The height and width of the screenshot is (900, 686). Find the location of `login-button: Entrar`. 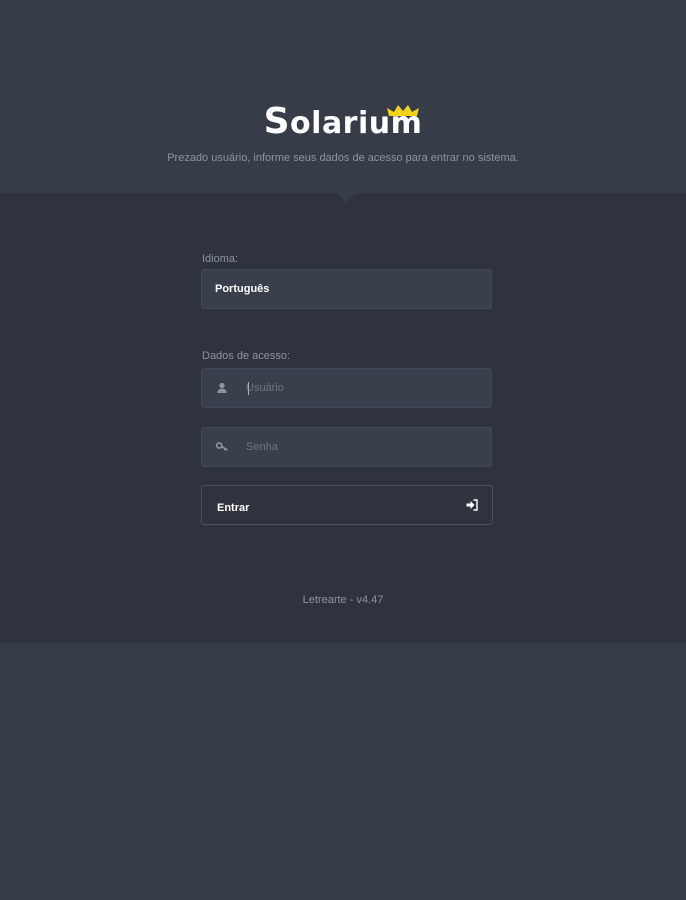

login-button: Entrar is located at coordinates (347, 505).